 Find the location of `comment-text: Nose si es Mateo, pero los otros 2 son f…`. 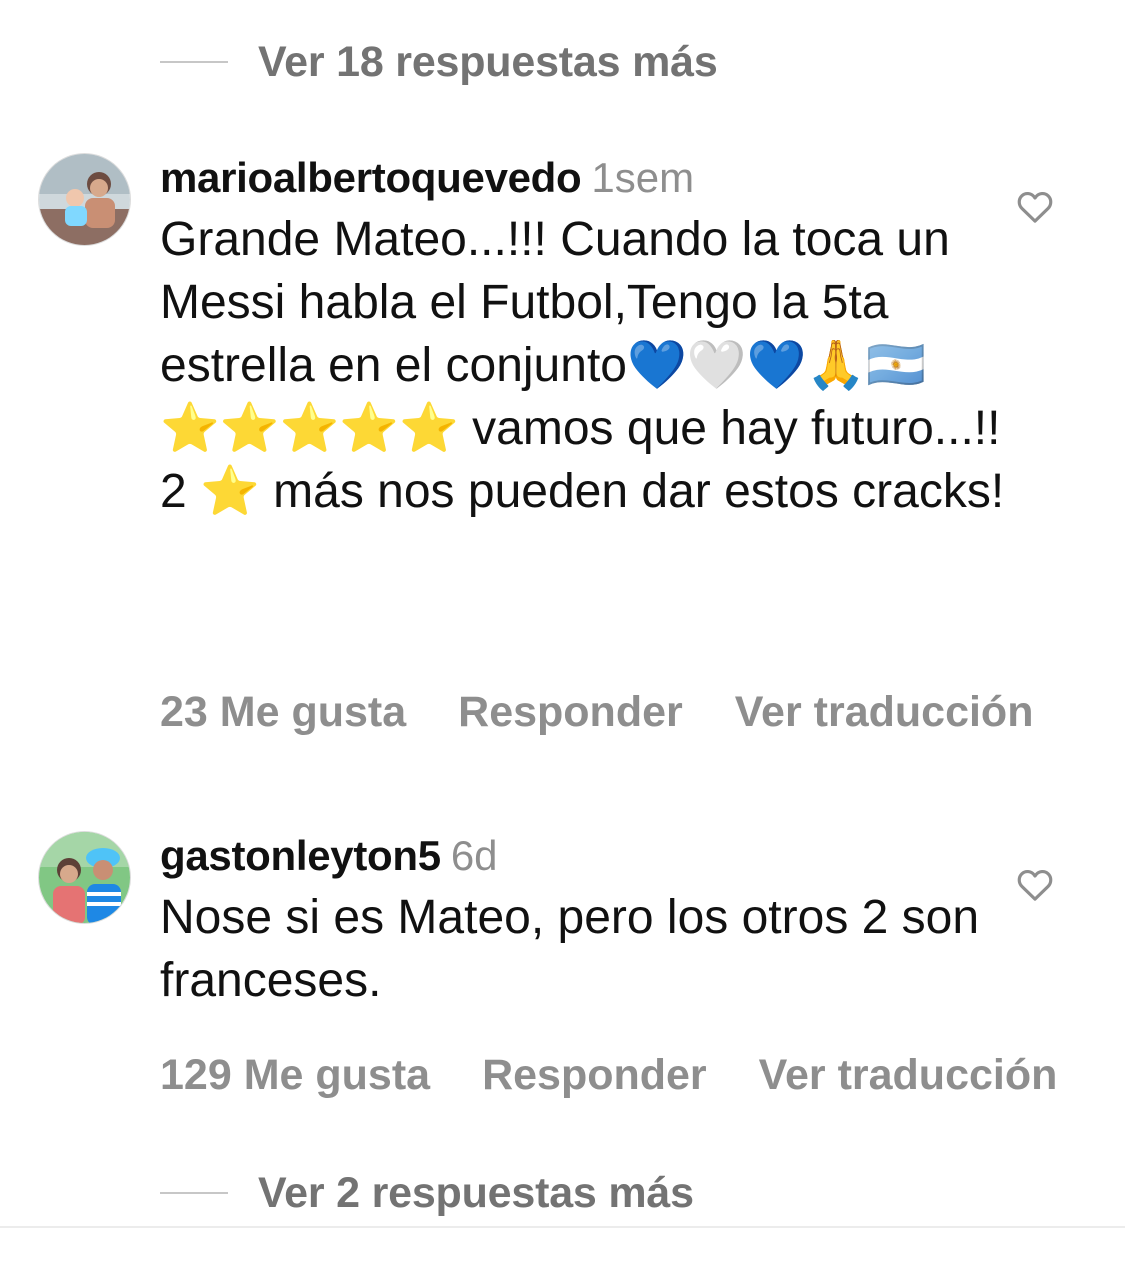

comment-text: Nose si es Mateo, pero los otros 2 son f… is located at coordinates (570, 949).